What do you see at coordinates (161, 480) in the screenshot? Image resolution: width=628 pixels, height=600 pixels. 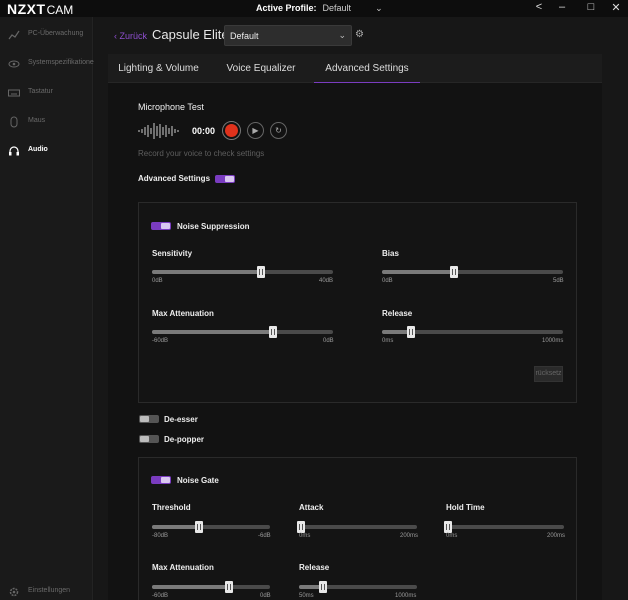 I see `noise-gate-toggle` at bounding box center [161, 480].